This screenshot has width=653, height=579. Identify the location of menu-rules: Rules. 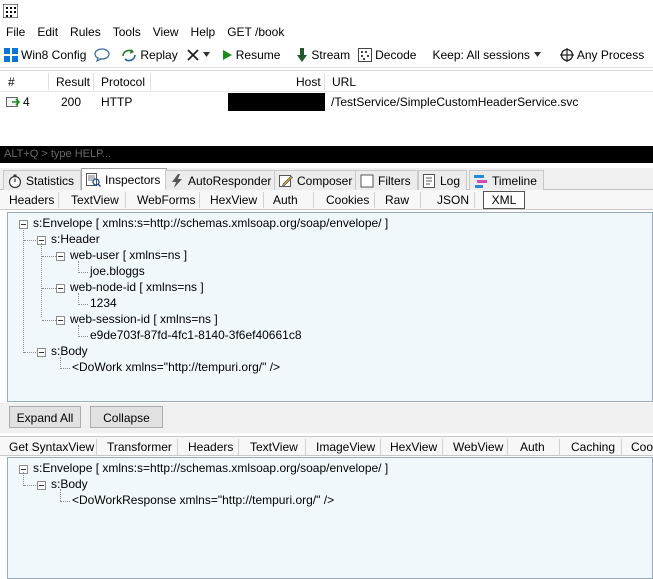
(88, 32).